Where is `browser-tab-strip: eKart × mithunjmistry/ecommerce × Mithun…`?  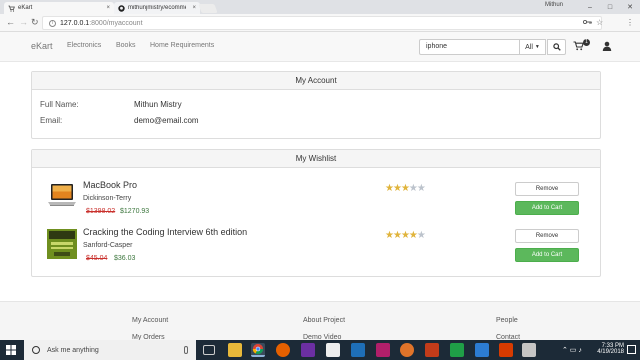 browser-tab-strip: eKart × mithunjmistry/ecommerce × Mithun… is located at coordinates (320, 7).